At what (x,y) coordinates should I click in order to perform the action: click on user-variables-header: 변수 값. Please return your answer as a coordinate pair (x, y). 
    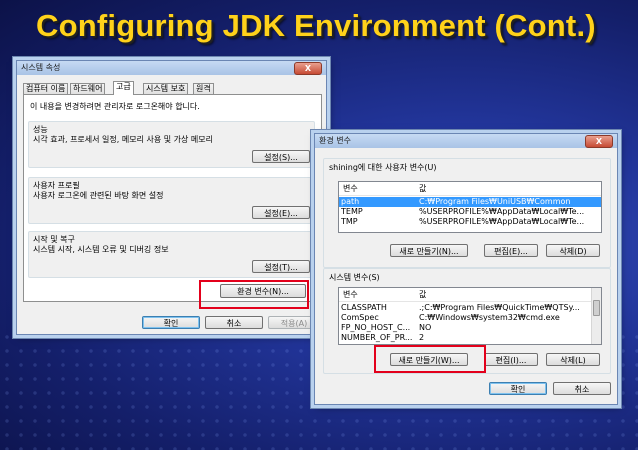
    Looking at the image, I should click on (470, 189).